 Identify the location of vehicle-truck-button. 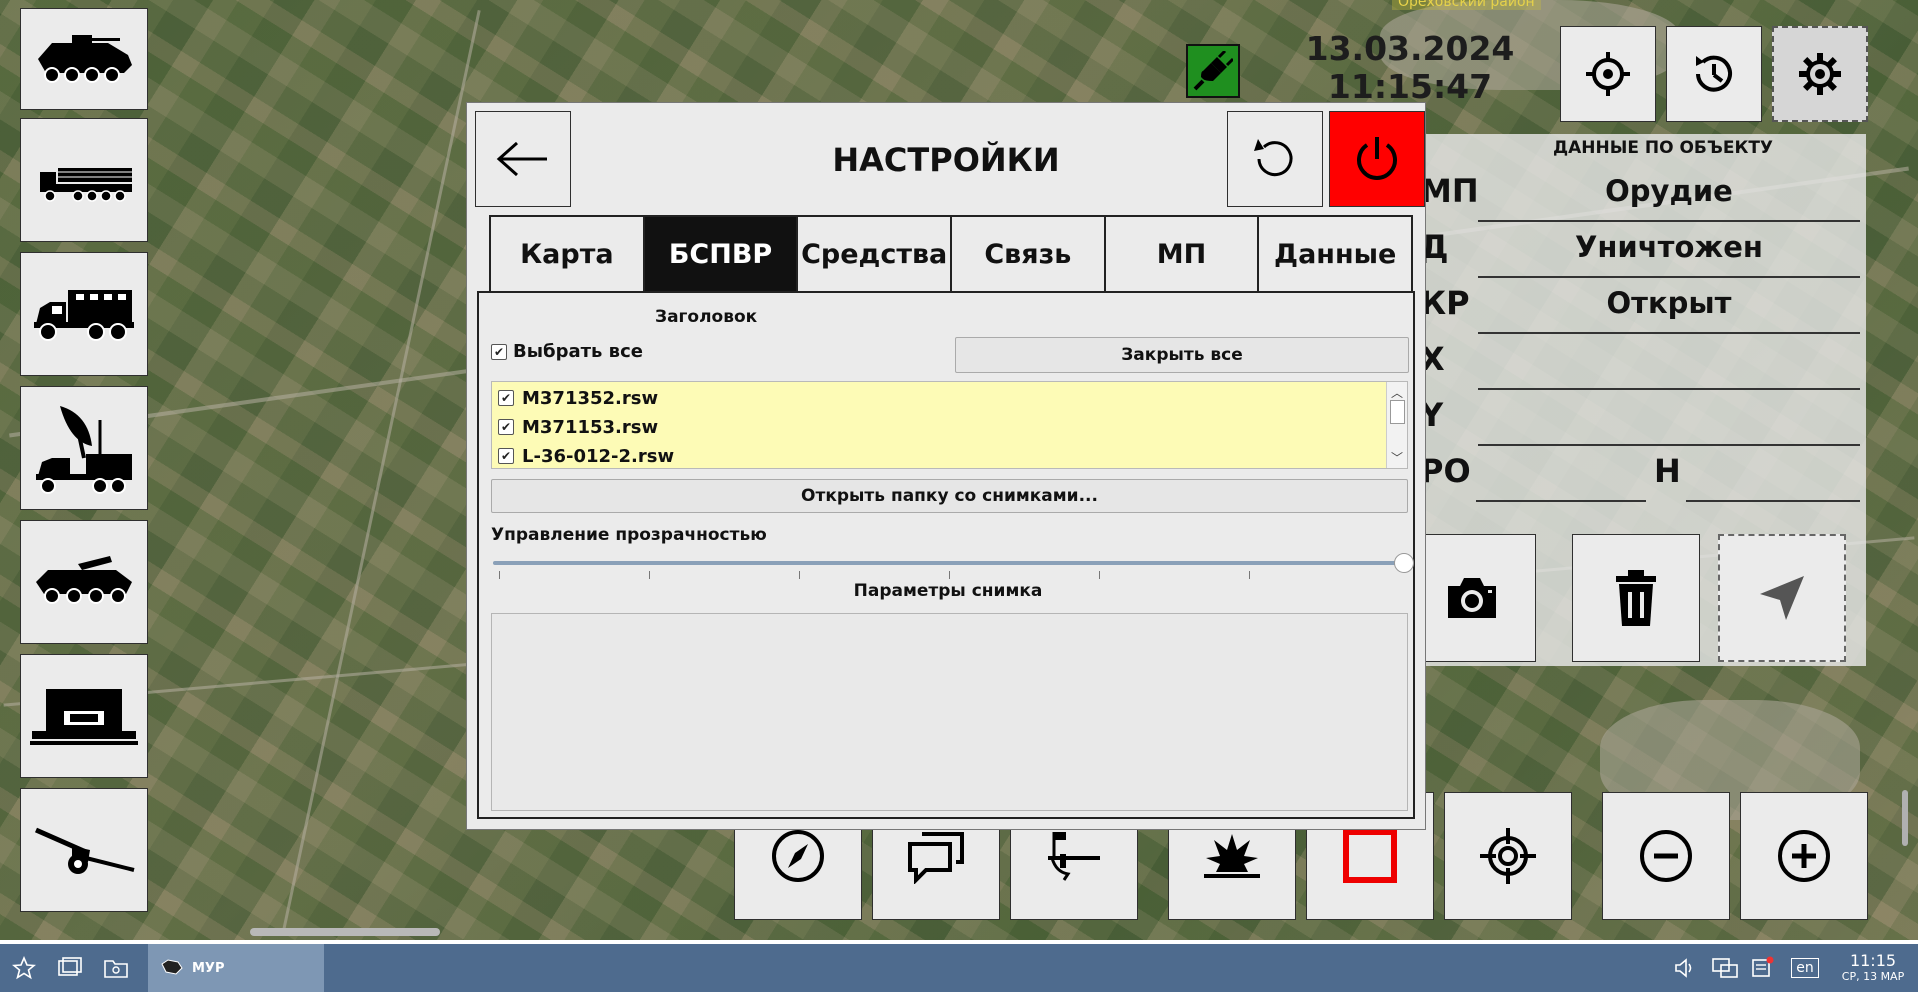
(84, 314).